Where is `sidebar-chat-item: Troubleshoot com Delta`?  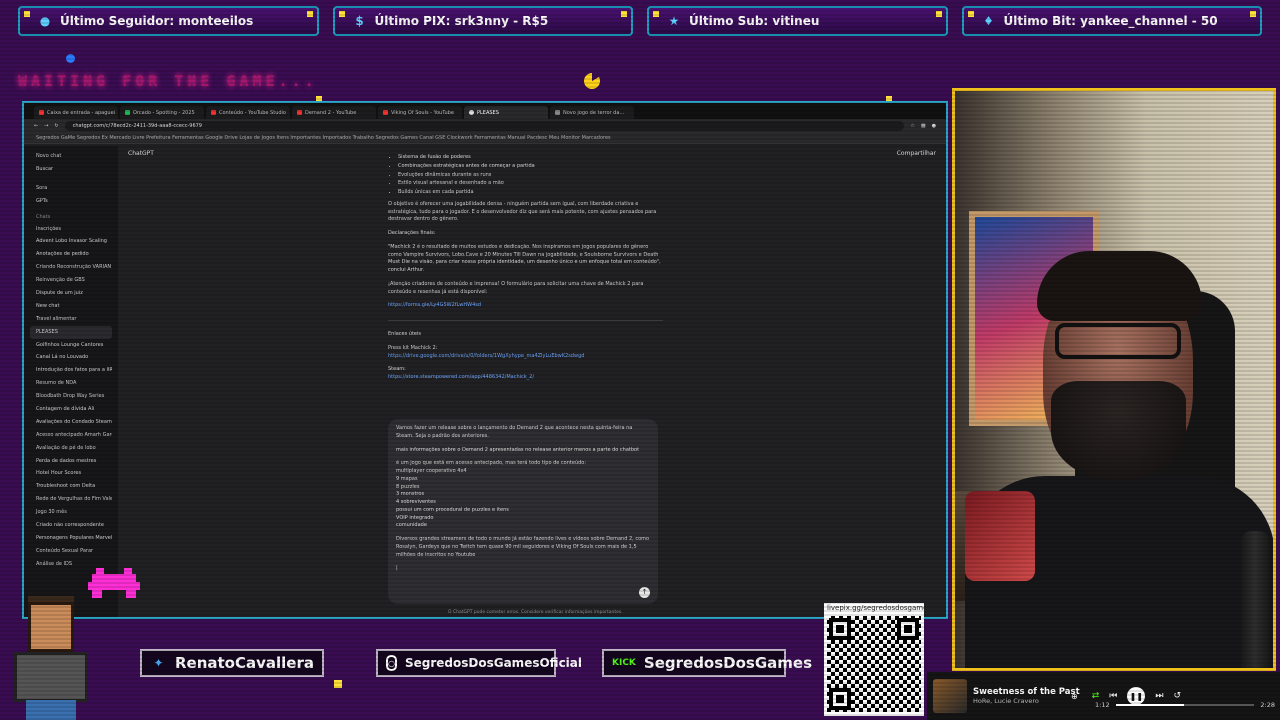 sidebar-chat-item: Troubleshoot com Delta is located at coordinates (71, 486).